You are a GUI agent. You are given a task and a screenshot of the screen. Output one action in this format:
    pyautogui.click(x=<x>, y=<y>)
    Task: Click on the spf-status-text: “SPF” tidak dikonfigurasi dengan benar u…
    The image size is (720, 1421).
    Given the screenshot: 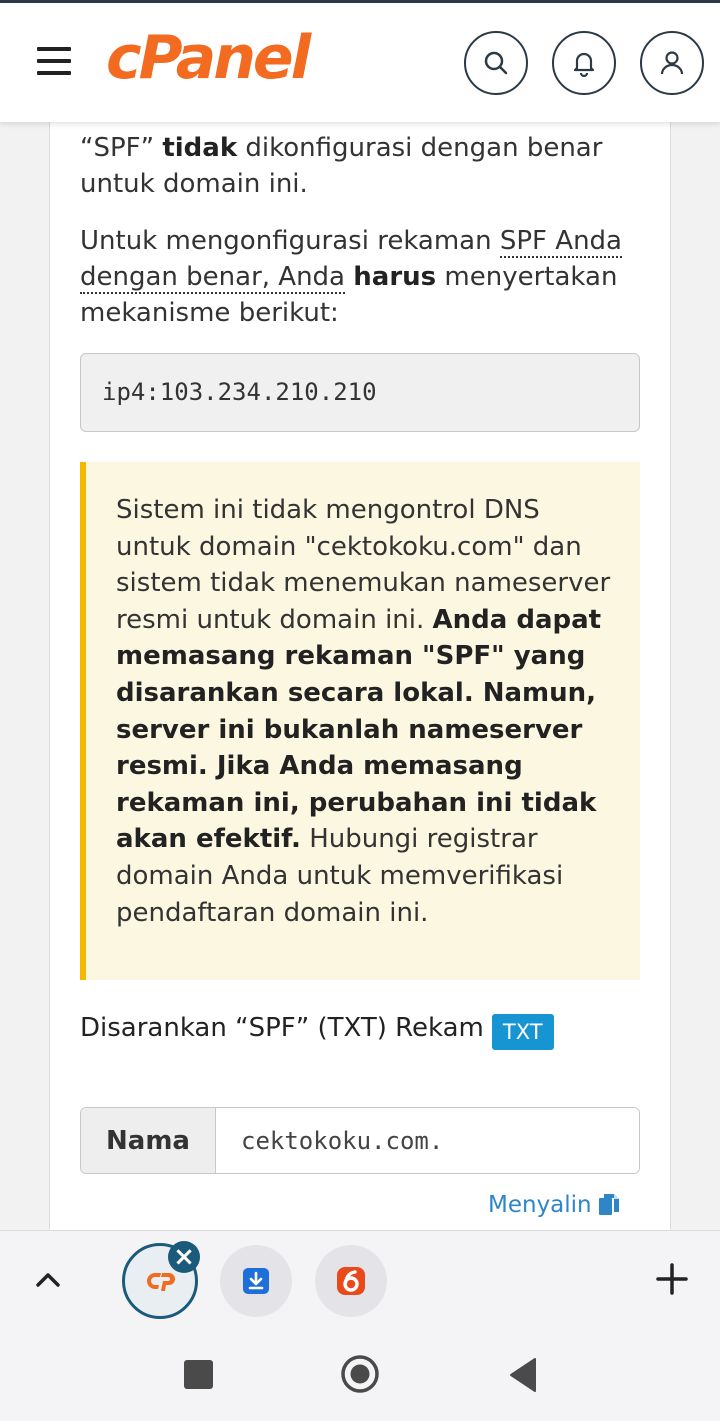 What is the action you would take?
    pyautogui.click(x=341, y=166)
    